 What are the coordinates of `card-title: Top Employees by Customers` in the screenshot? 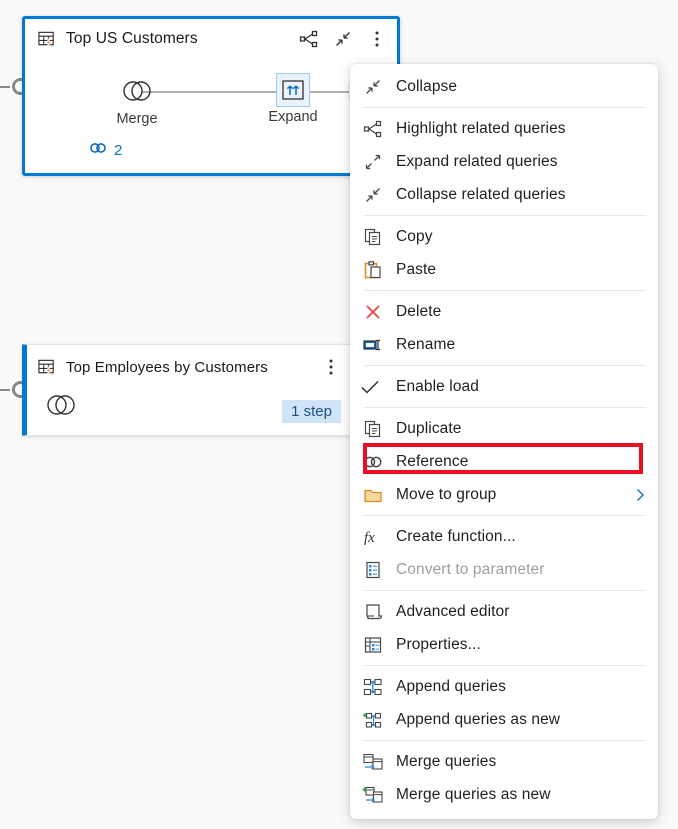 It's located at (167, 367).